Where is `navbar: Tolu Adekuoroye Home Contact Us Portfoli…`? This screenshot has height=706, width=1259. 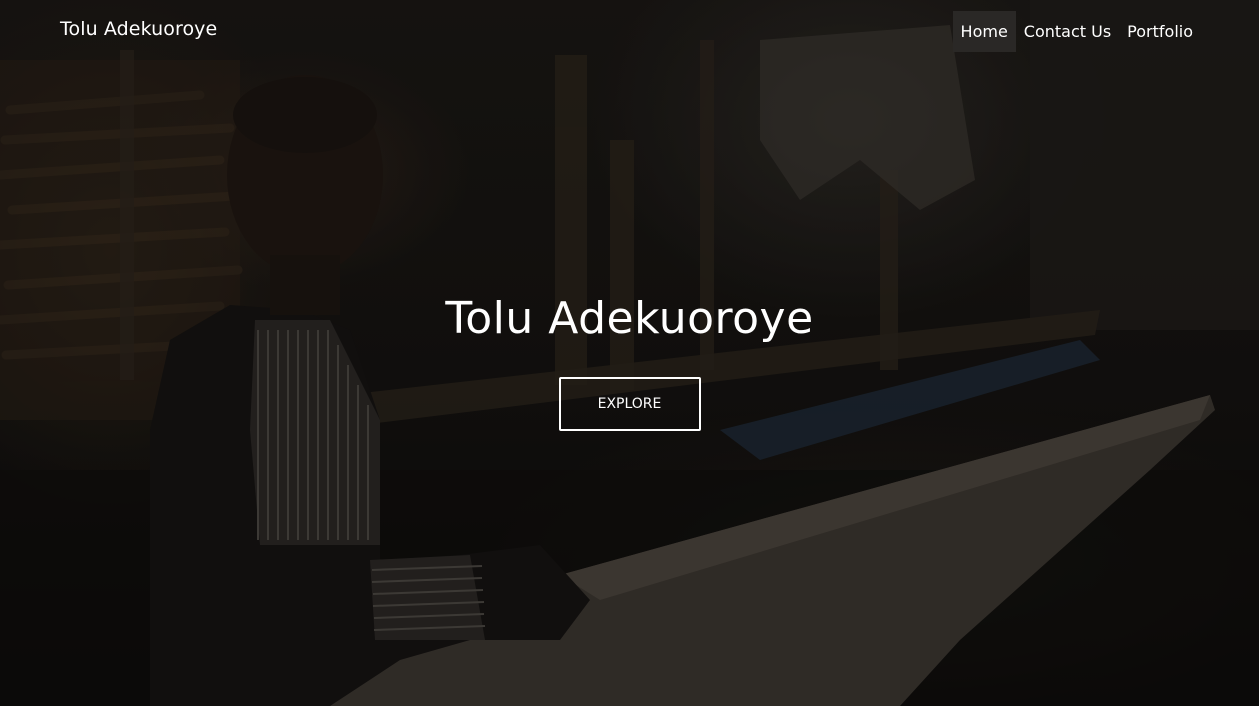 navbar: Tolu Adekuoroye Home Contact Us Portfoli… is located at coordinates (629, 31).